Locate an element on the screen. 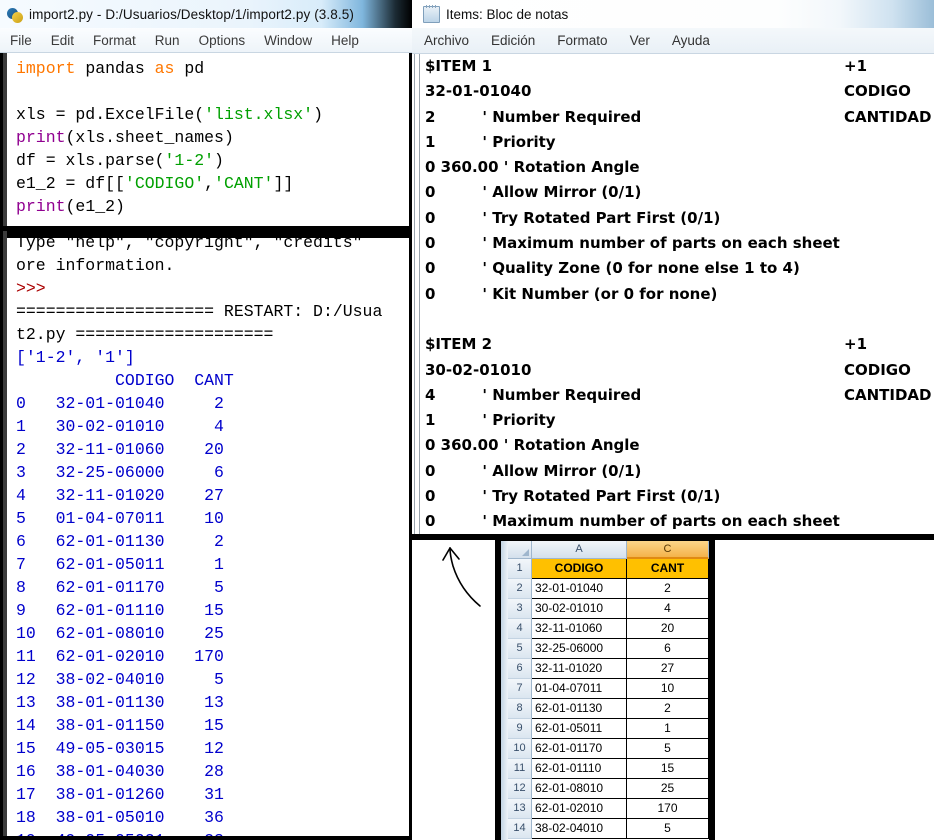  excel-row-number: 10 is located at coordinates (520, 749).